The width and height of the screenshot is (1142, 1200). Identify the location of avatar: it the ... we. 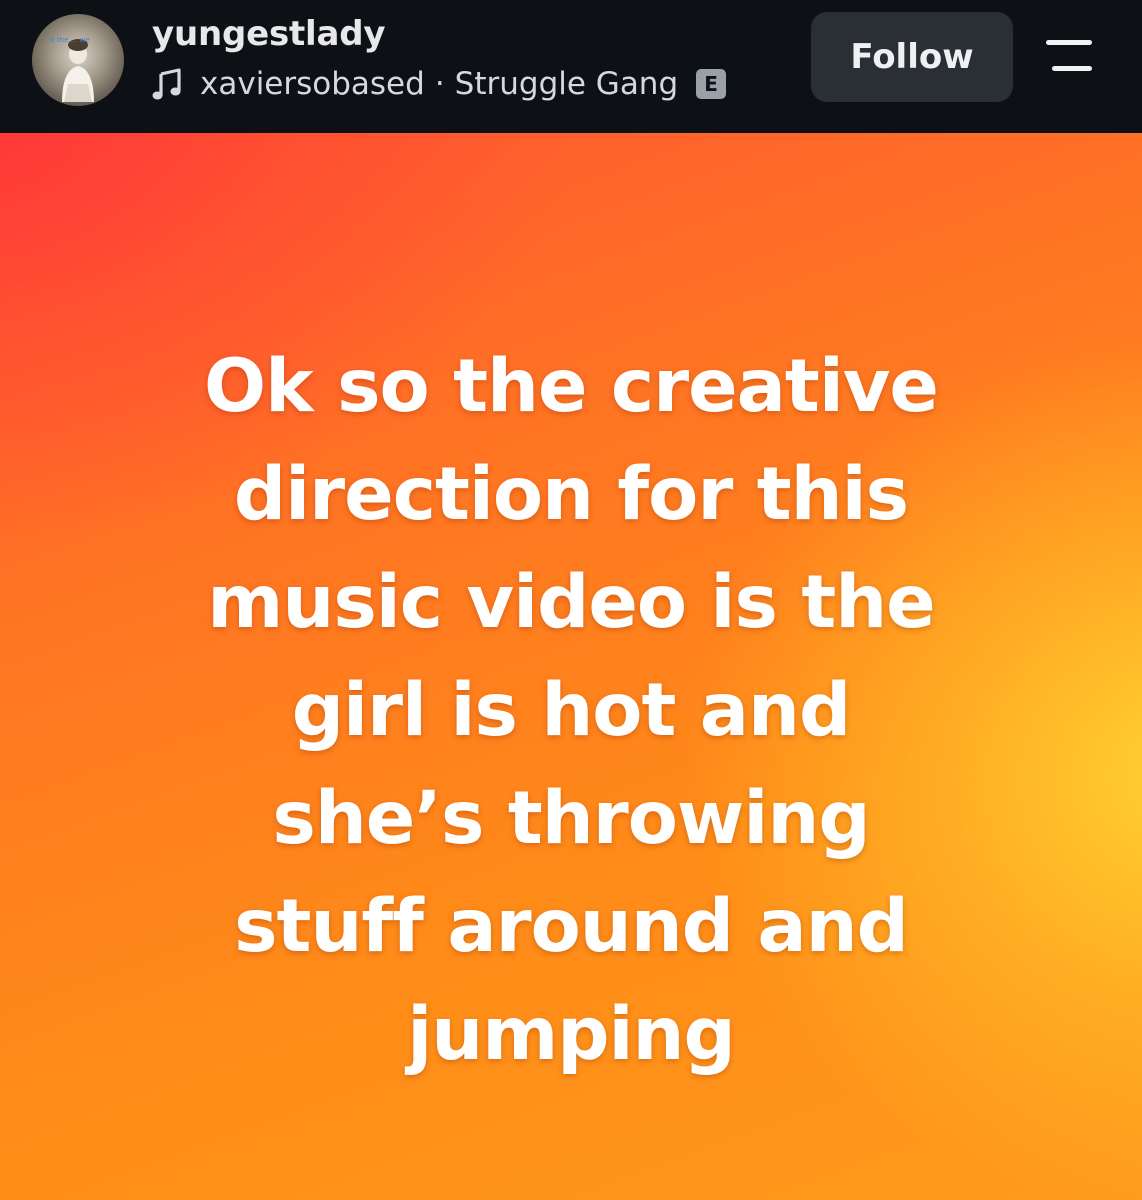
(78, 60).